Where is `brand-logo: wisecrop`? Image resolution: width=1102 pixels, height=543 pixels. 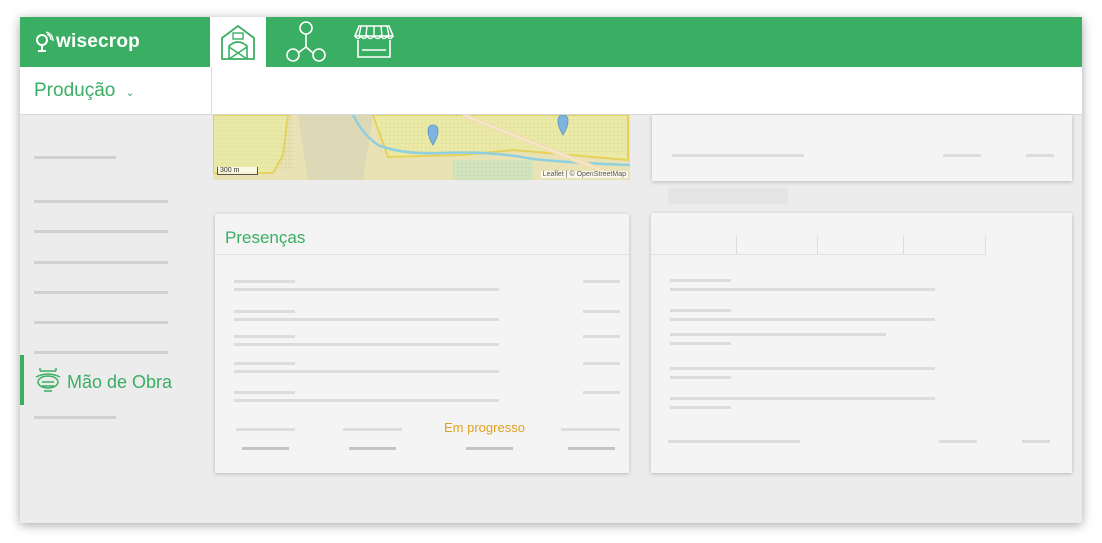
brand-logo: wisecrop is located at coordinates (87, 42).